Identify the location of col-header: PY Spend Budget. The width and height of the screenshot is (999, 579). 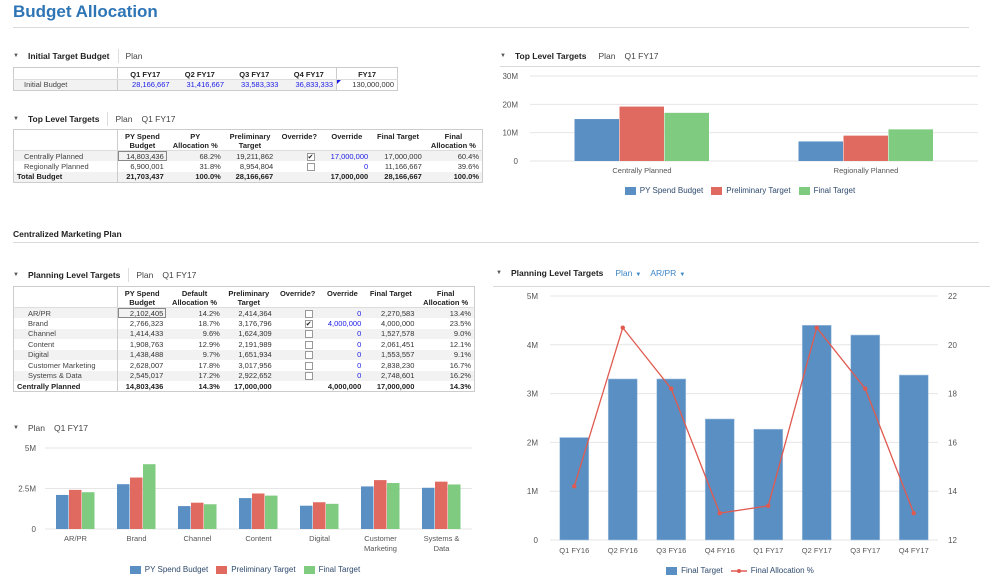
(142, 140).